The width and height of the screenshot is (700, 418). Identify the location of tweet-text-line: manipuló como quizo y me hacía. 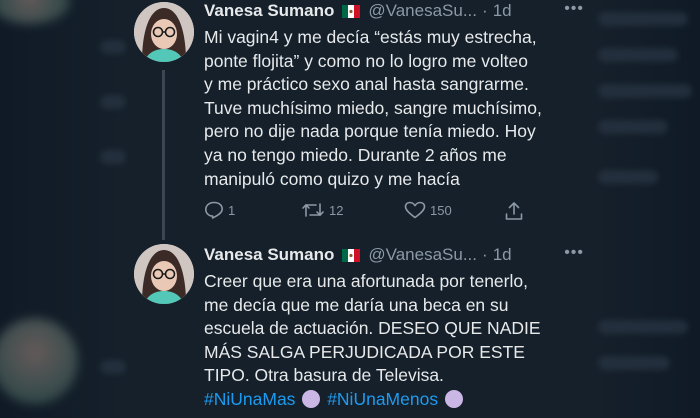
(332, 178).